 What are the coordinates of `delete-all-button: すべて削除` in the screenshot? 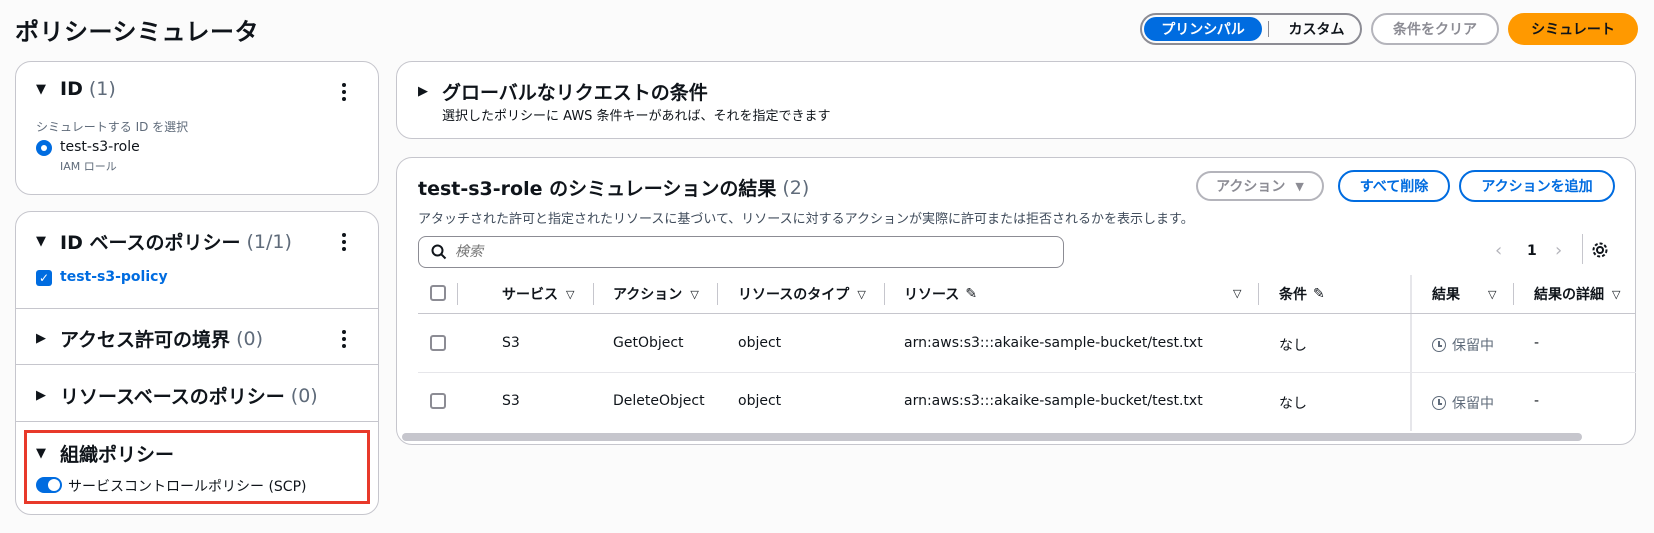 It's located at (1394, 186).